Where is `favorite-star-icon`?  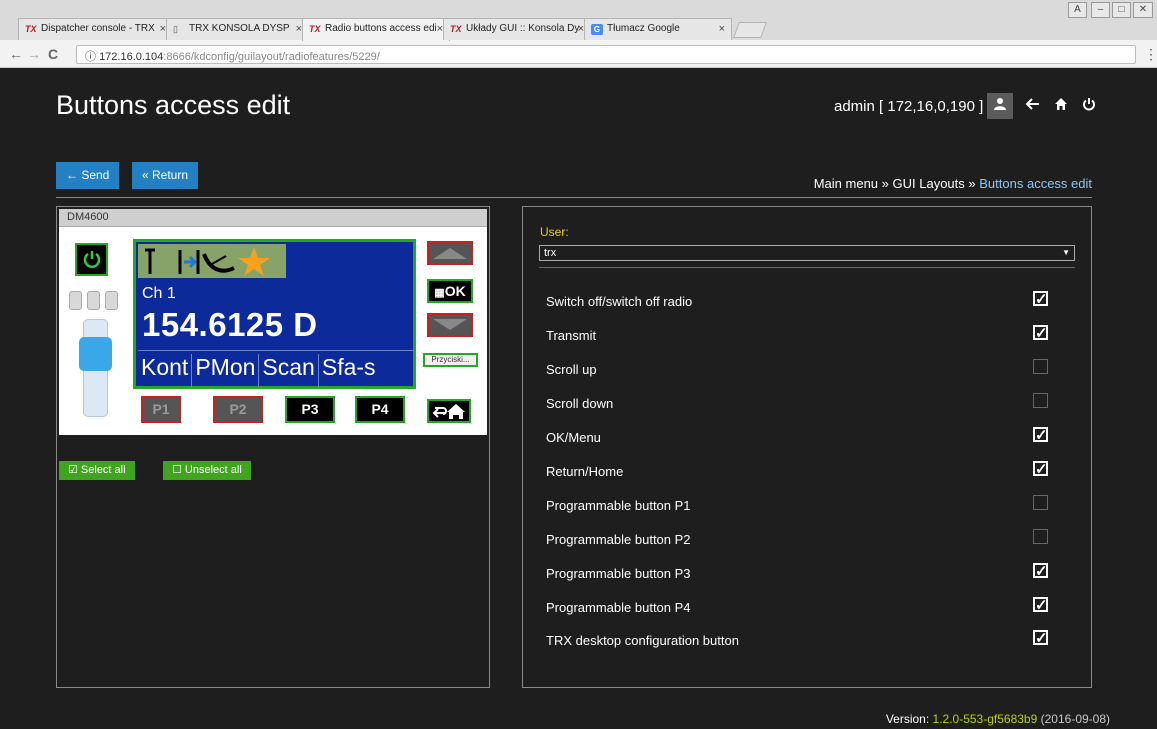
favorite-star-icon is located at coordinates (254, 261).